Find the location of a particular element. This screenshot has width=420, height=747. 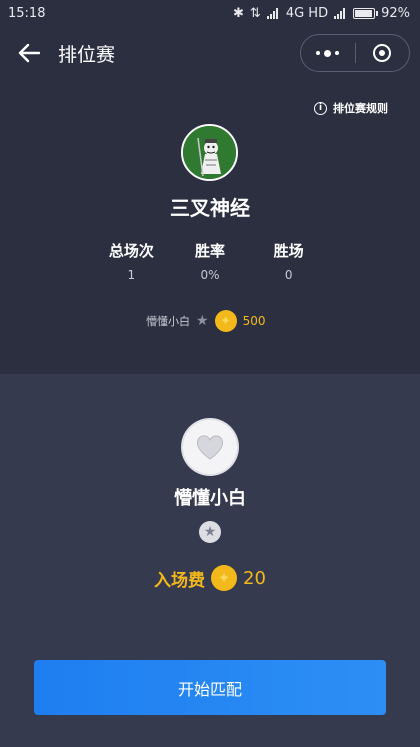

battery-percent: 92% is located at coordinates (395, 13).